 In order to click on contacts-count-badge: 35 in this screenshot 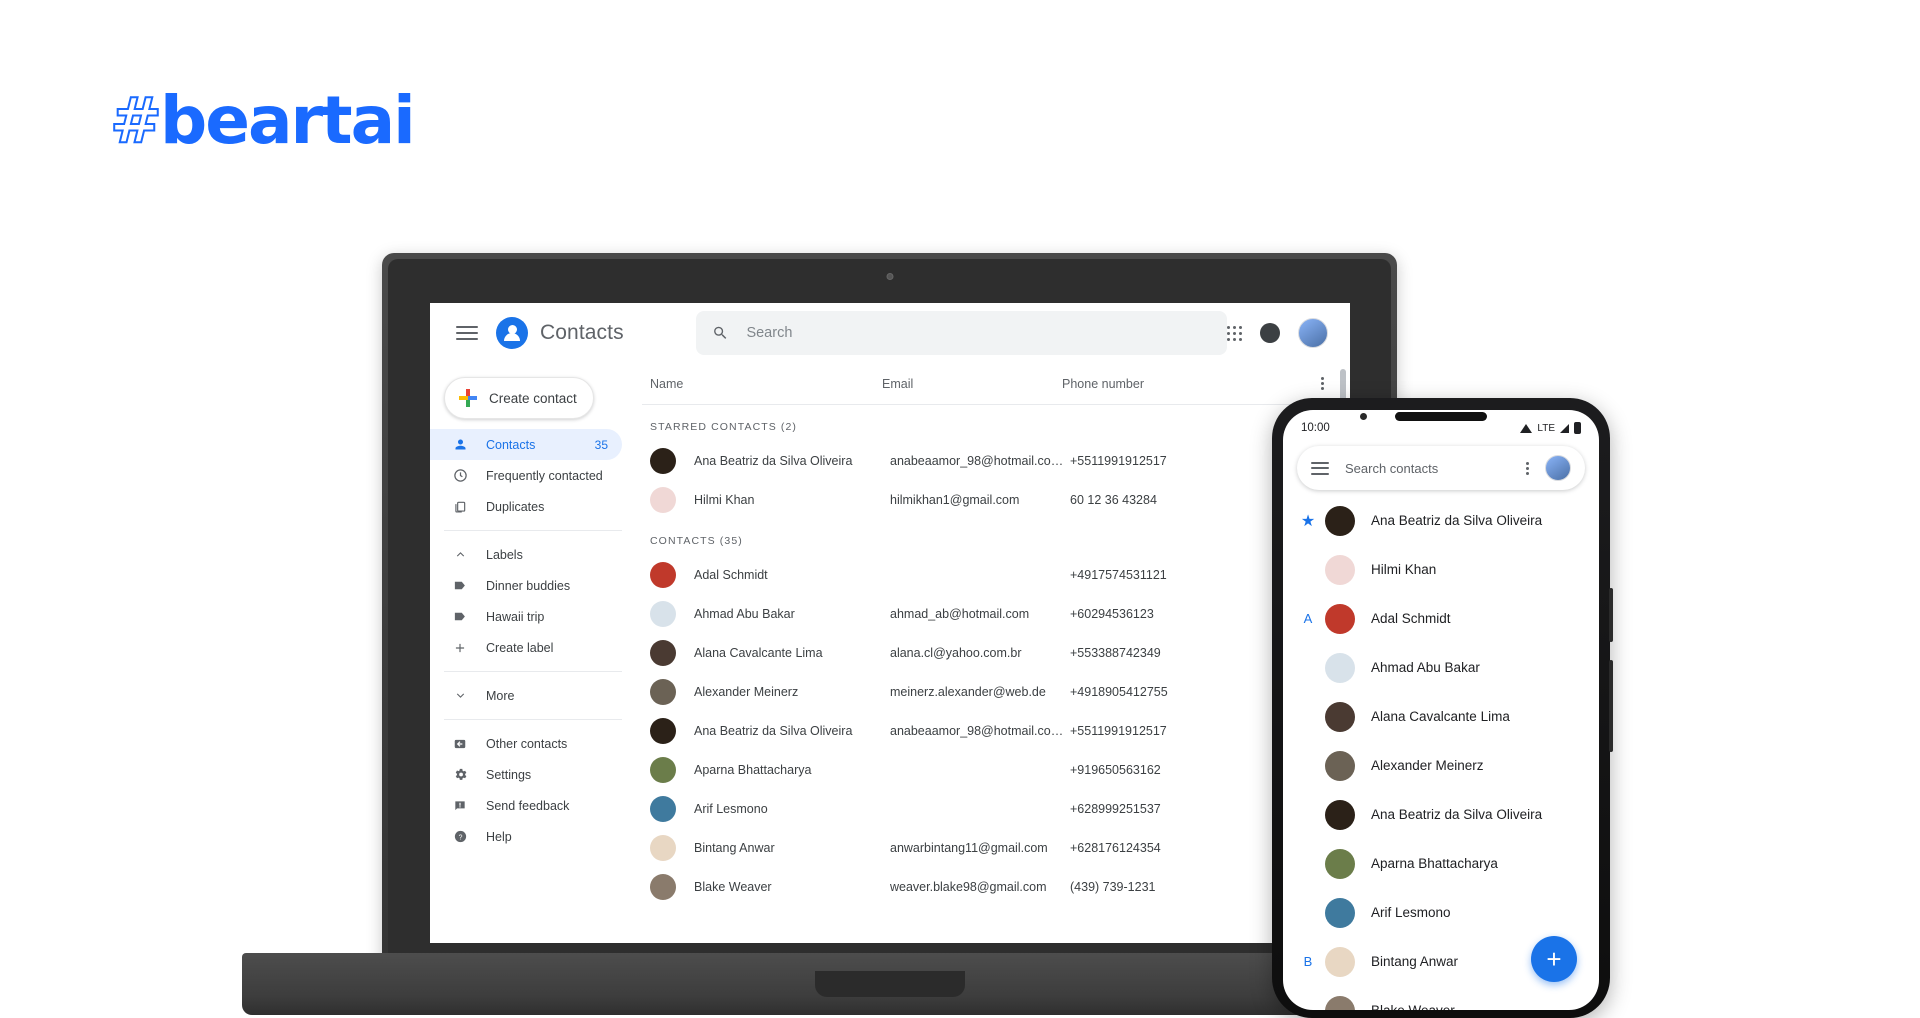, I will do `click(601, 444)`.